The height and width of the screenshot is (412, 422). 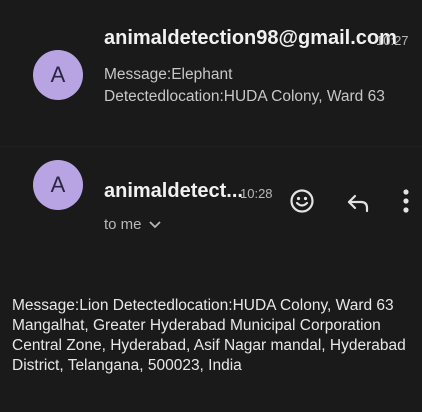 I want to click on more-options-button, so click(x=406, y=201).